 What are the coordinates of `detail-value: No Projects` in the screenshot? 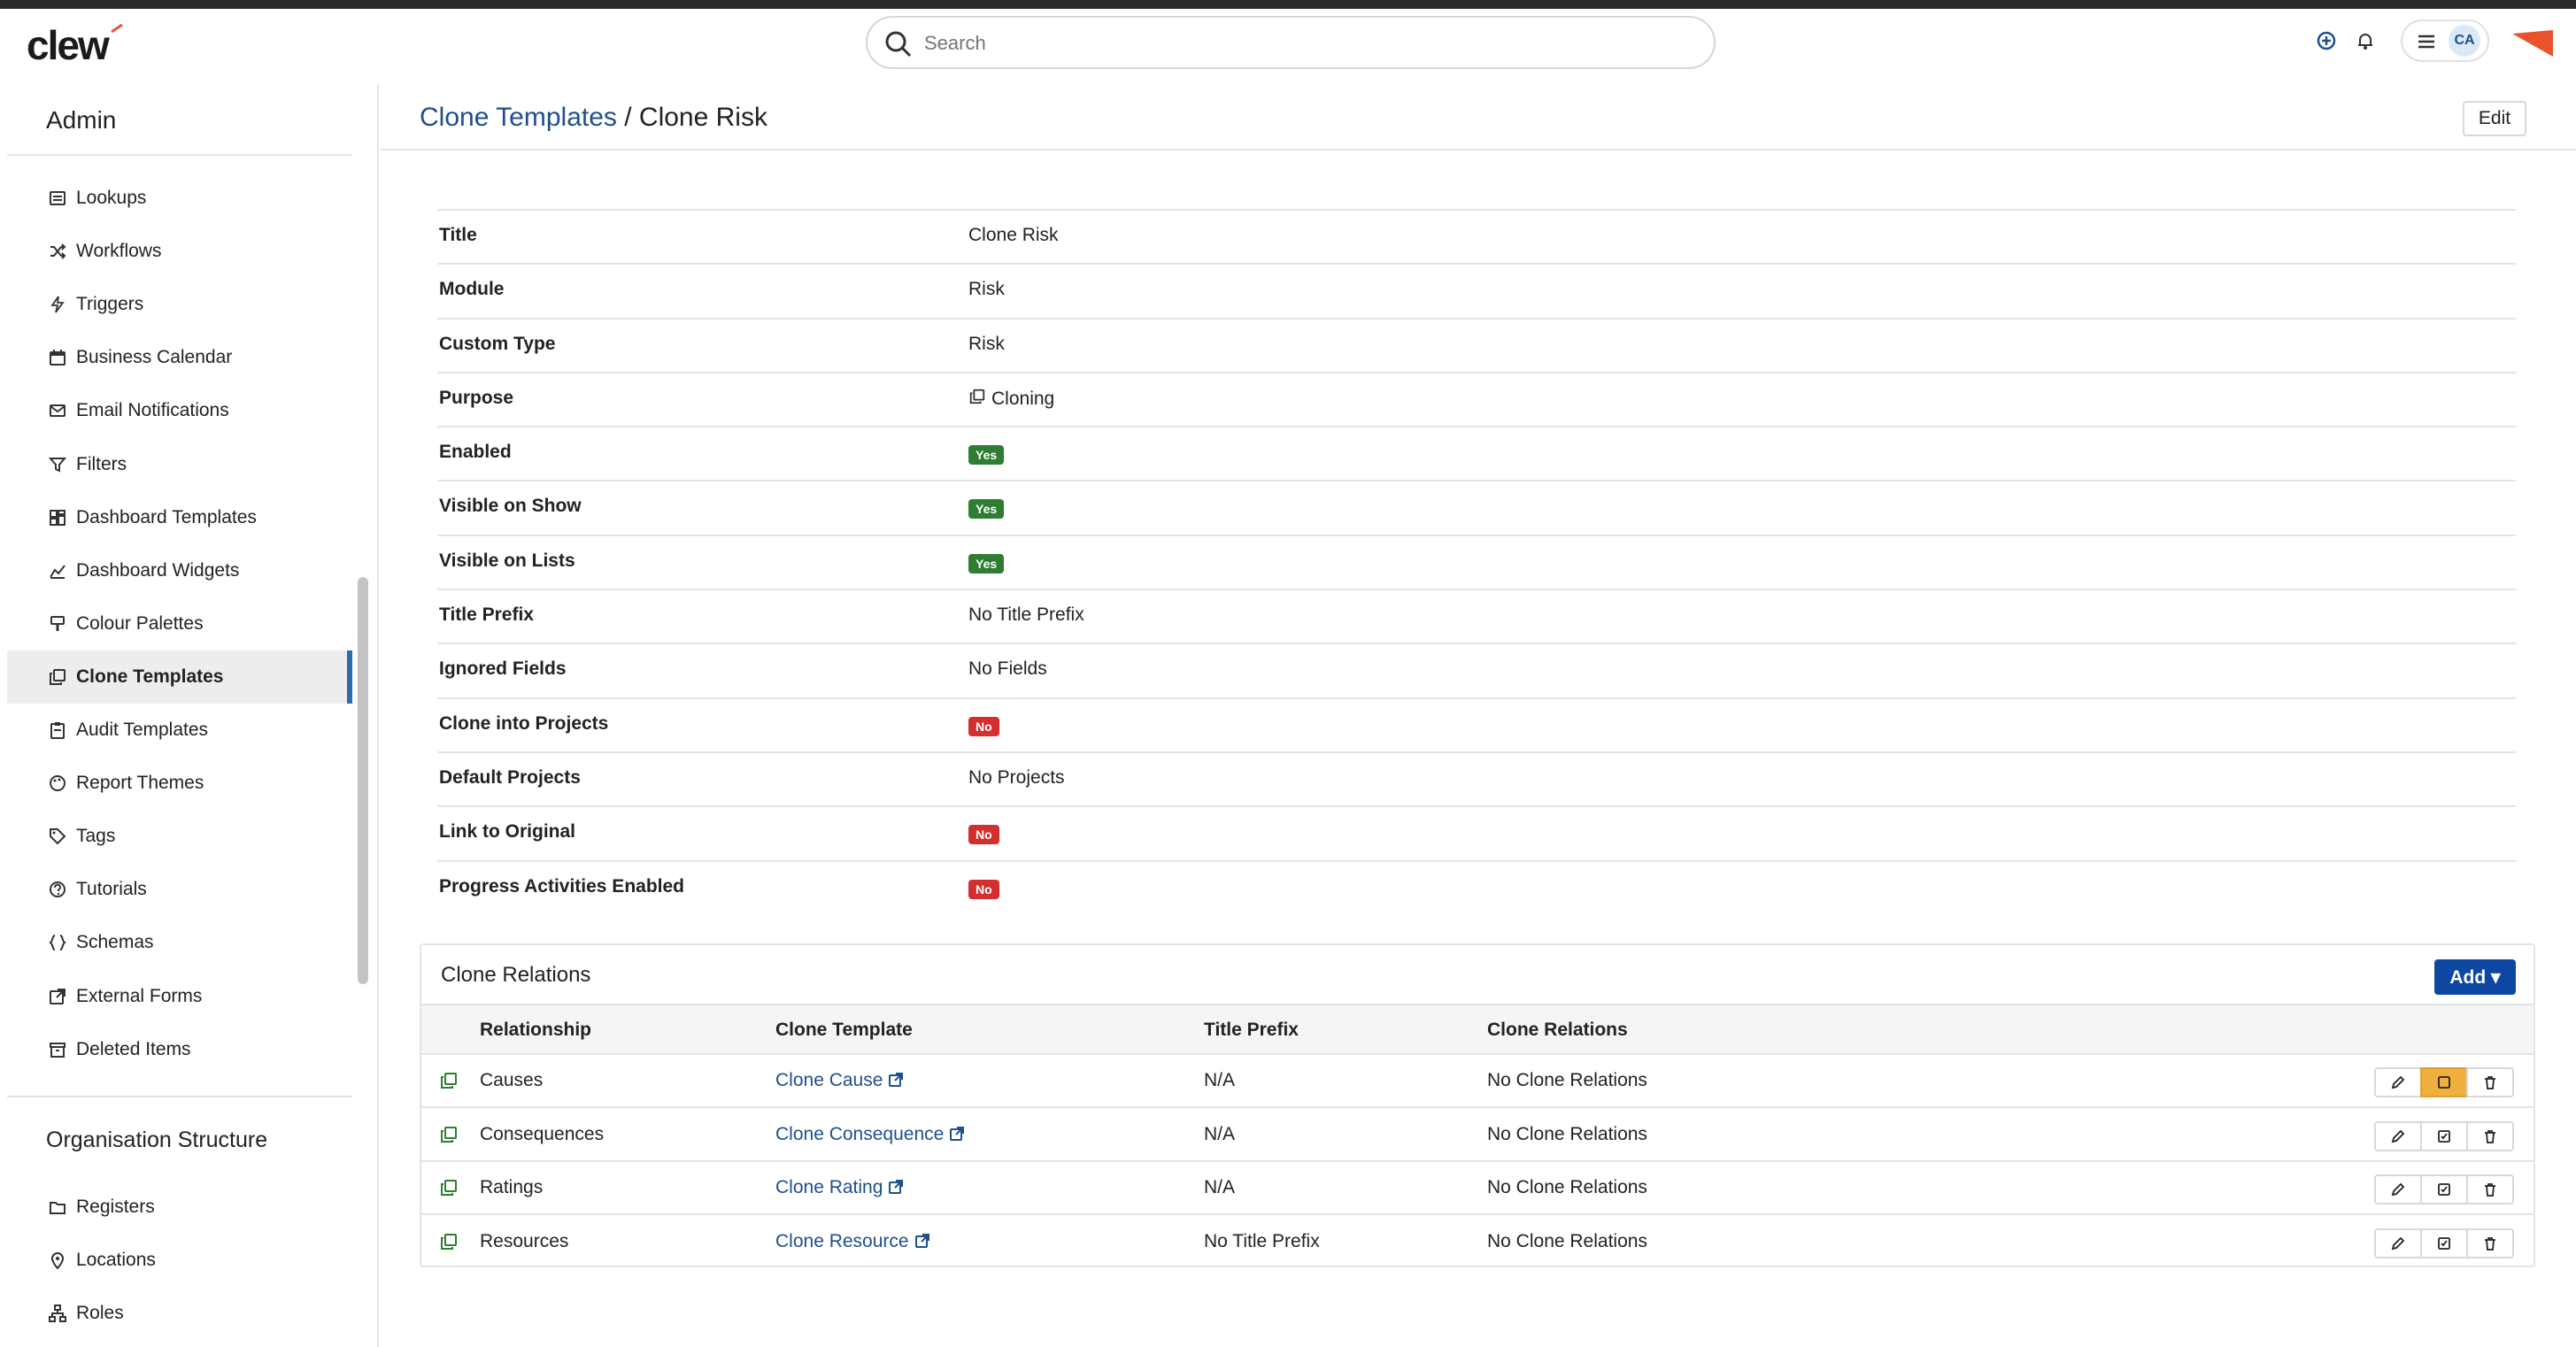 It's located at (1016, 778).